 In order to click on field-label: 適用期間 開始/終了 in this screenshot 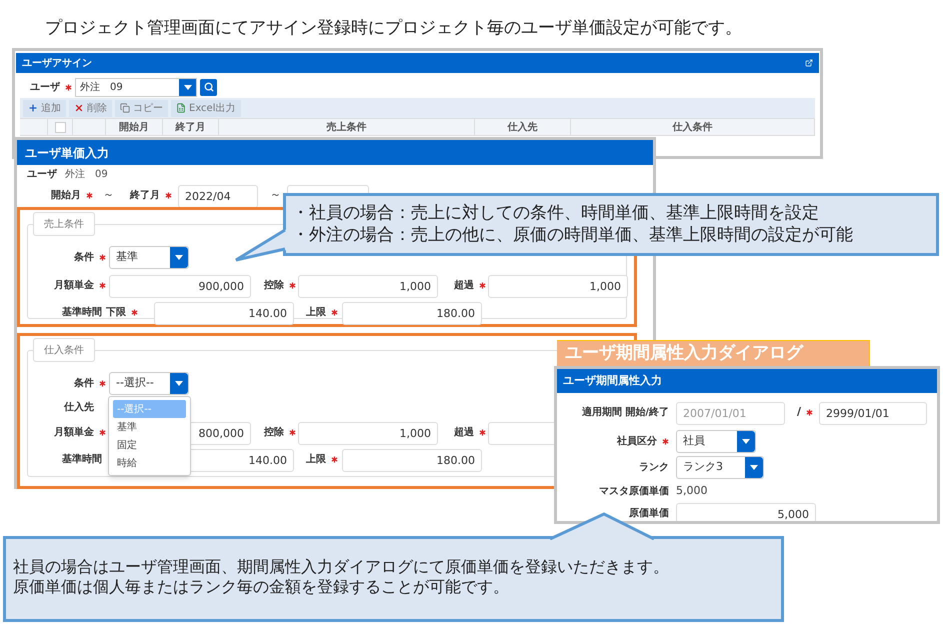, I will do `click(625, 412)`.